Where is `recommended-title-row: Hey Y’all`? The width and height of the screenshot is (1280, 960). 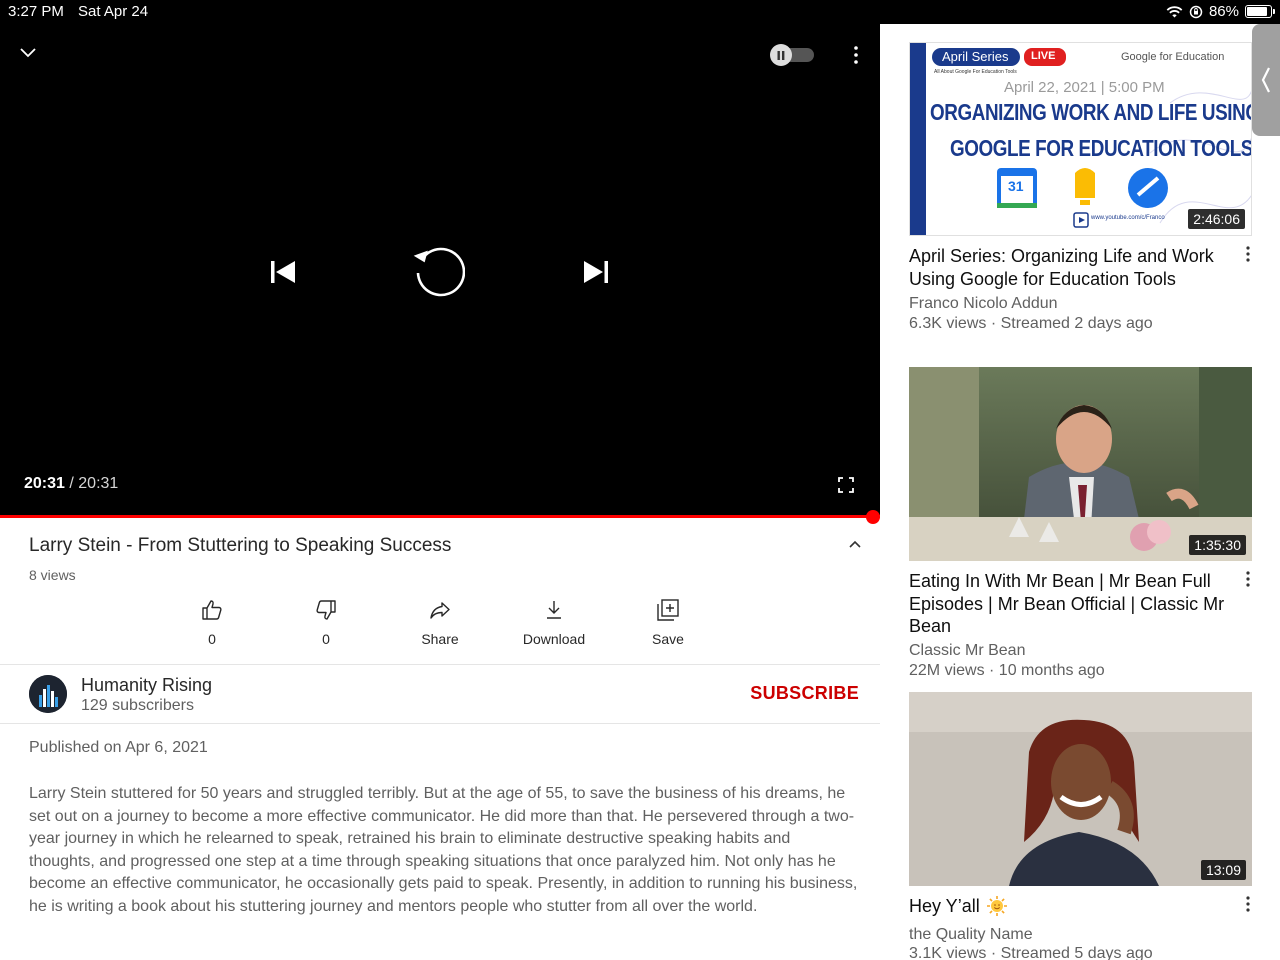
recommended-title-row: Hey Y’all is located at coordinates (958, 906).